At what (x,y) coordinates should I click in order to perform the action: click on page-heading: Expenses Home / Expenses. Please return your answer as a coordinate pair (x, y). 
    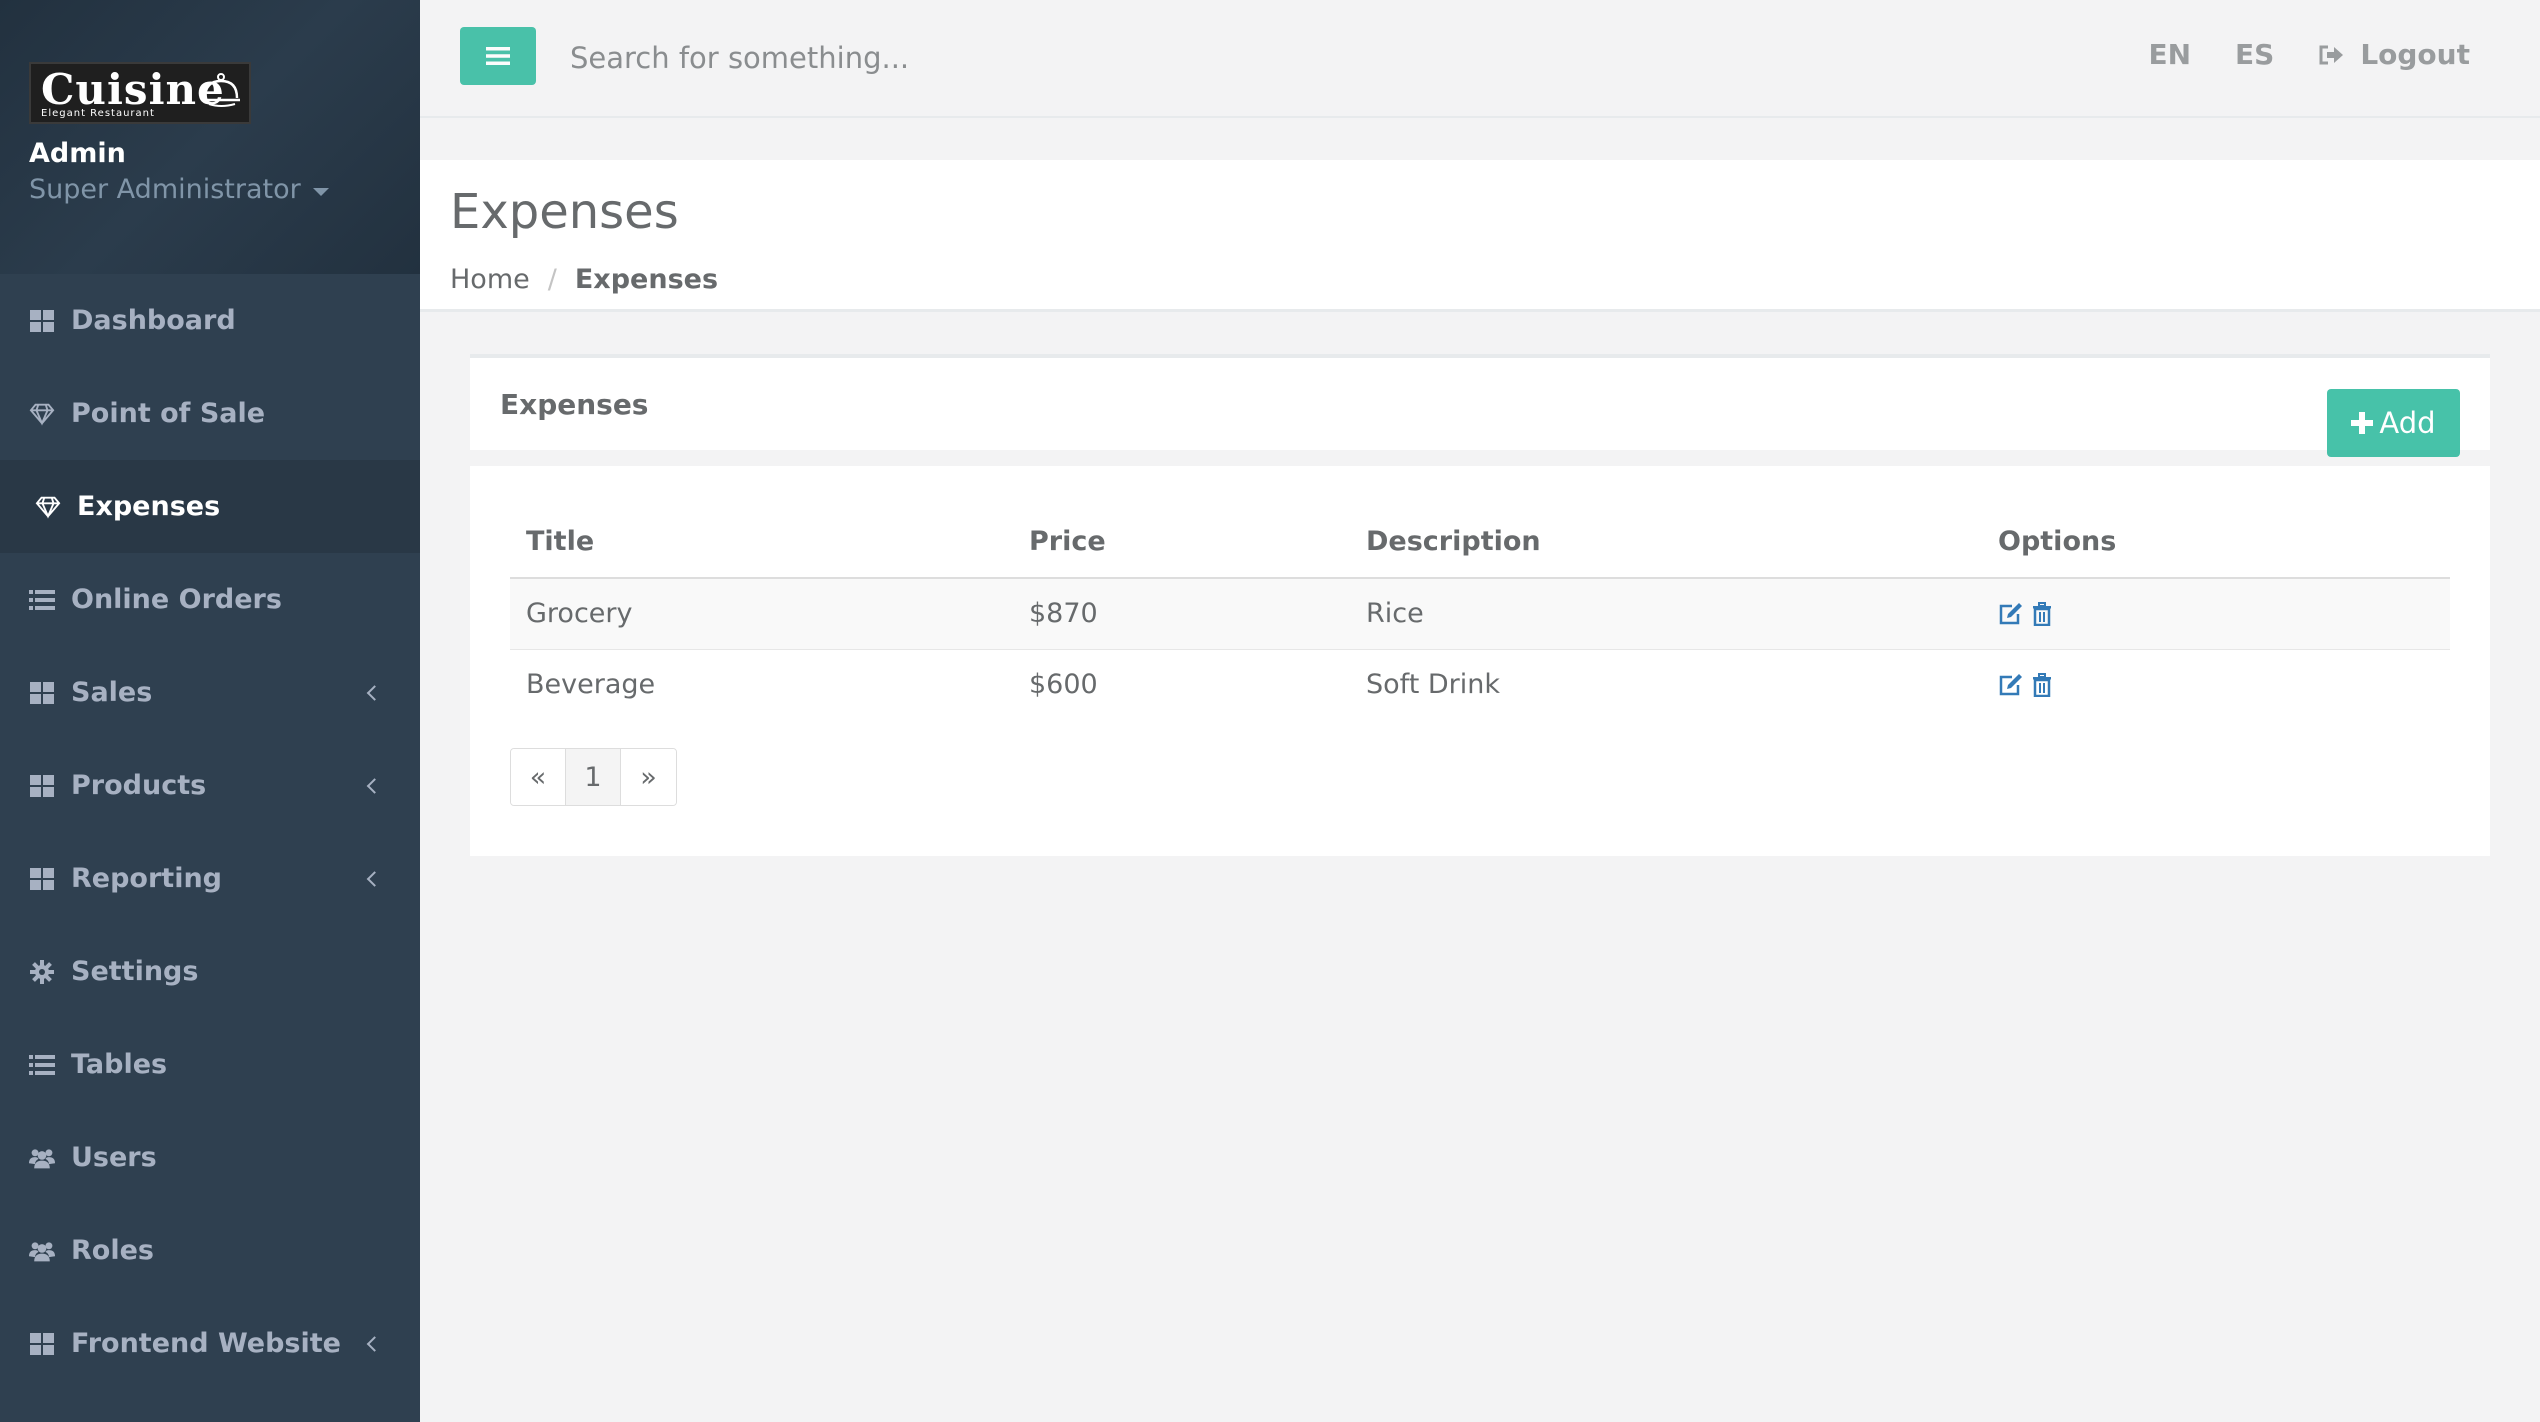
    Looking at the image, I should click on (1480, 236).